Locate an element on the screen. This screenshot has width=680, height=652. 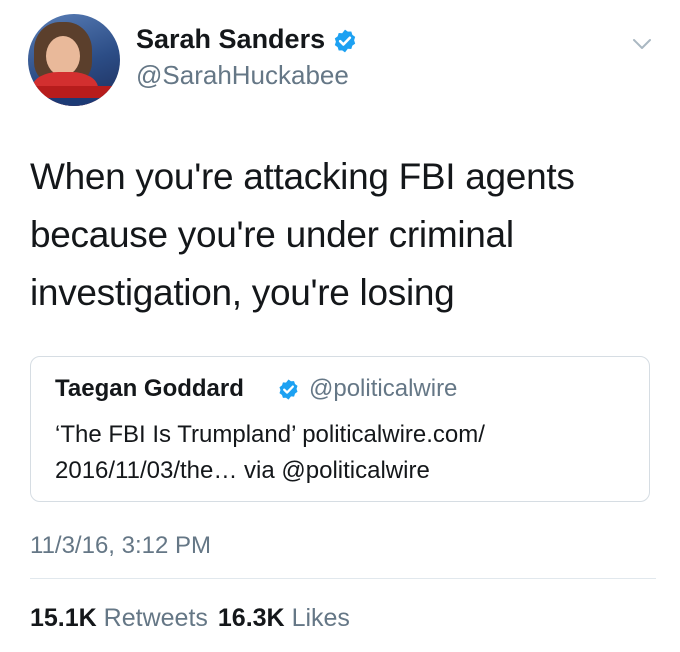
engagement-stats: 15.1K Retweets 16.3K Likes is located at coordinates (190, 618).